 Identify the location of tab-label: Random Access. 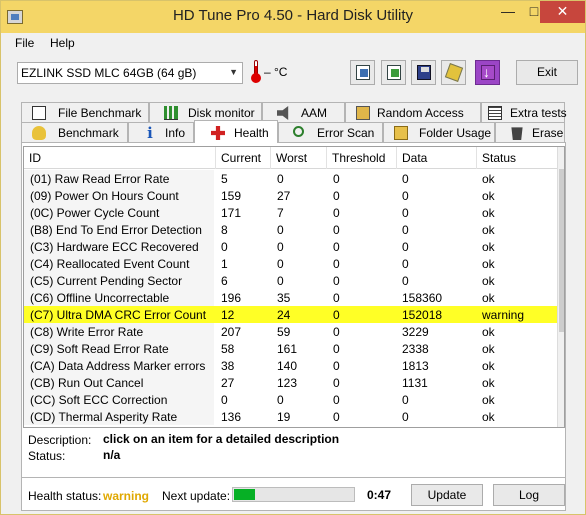
(420, 113).